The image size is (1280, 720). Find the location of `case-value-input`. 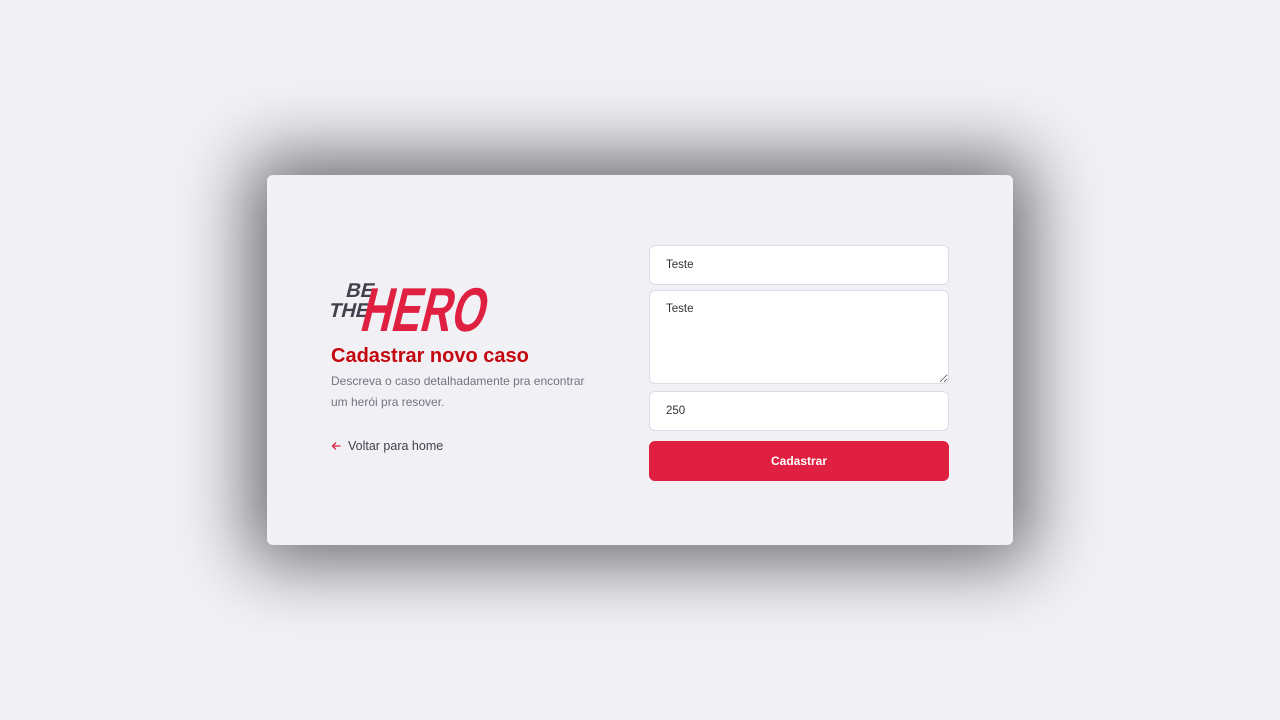

case-value-input is located at coordinates (799, 411).